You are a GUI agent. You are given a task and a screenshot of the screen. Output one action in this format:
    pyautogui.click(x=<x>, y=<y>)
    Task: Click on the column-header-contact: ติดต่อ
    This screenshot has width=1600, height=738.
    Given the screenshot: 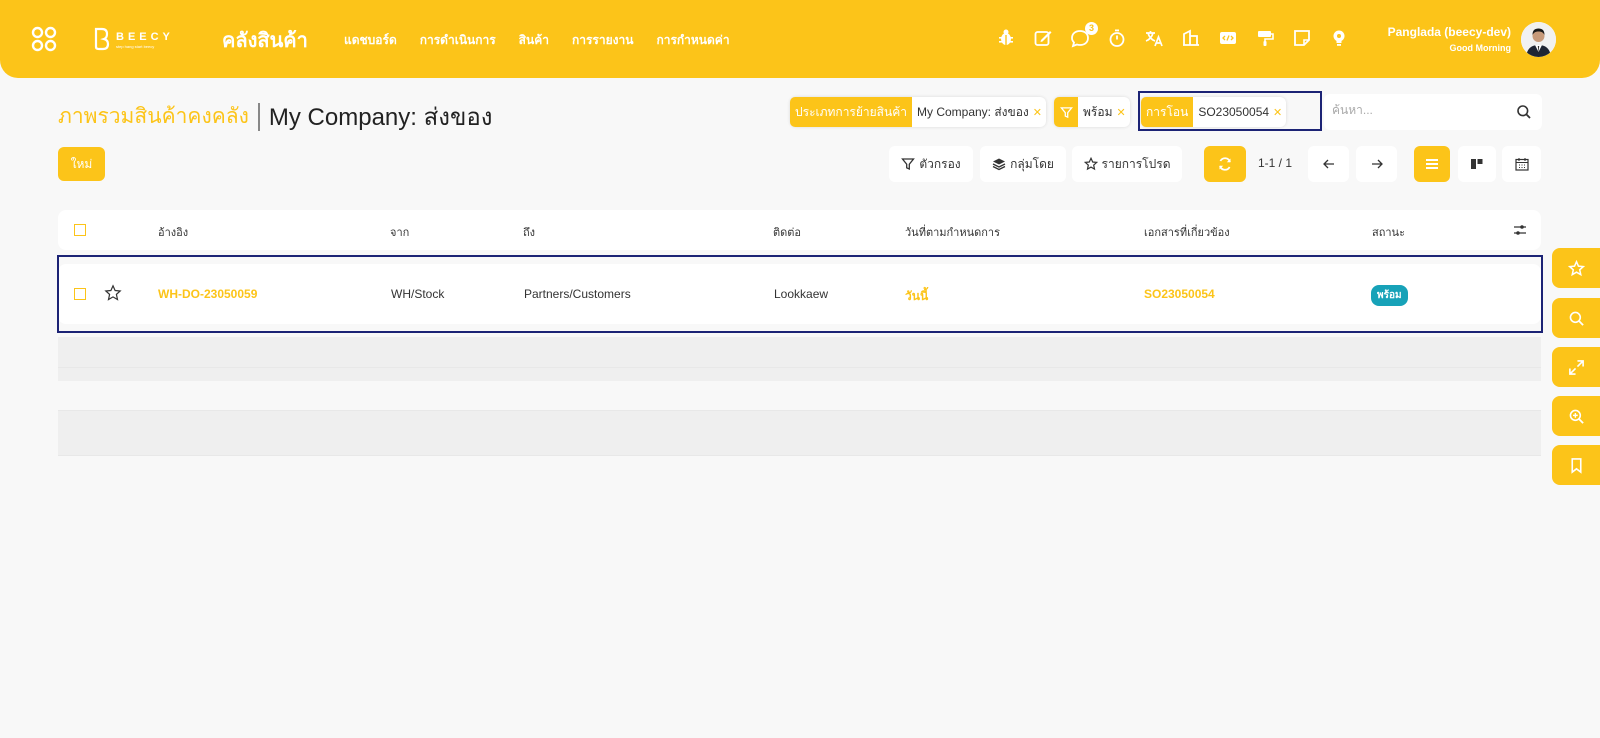 What is the action you would take?
    pyautogui.click(x=787, y=232)
    